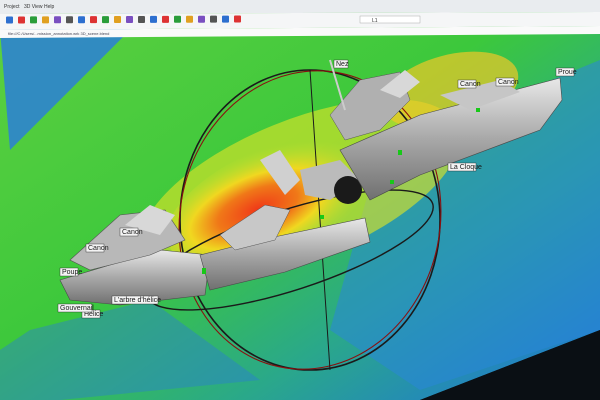 The height and width of the screenshot is (400, 600). I want to click on delete-icon, so click(81, 20).